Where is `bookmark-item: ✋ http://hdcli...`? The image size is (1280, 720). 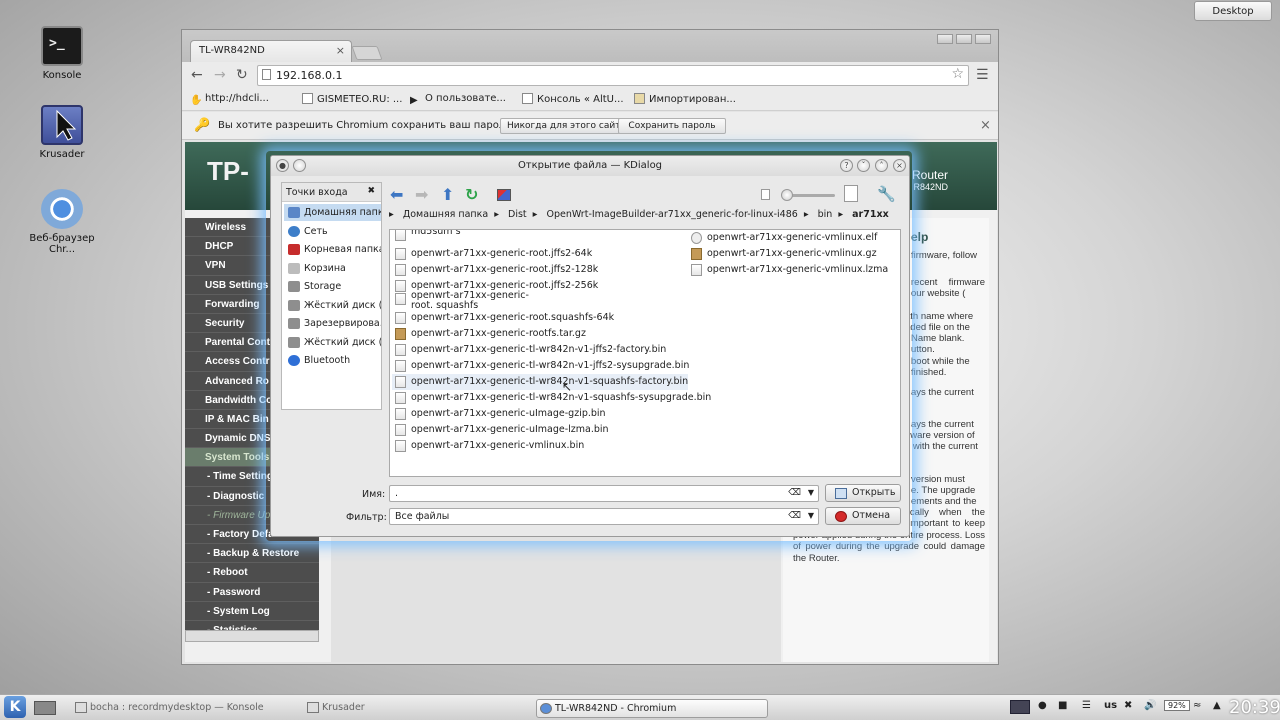 bookmark-item: ✋ http://hdcli... is located at coordinates (229, 99).